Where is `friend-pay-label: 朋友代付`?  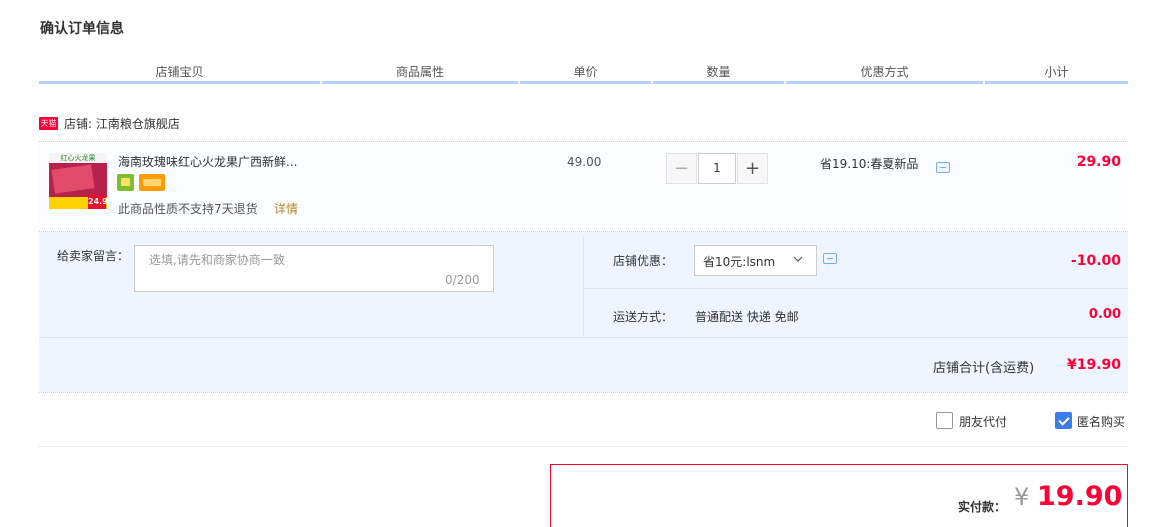 friend-pay-label: 朋友代付 is located at coordinates (983, 421).